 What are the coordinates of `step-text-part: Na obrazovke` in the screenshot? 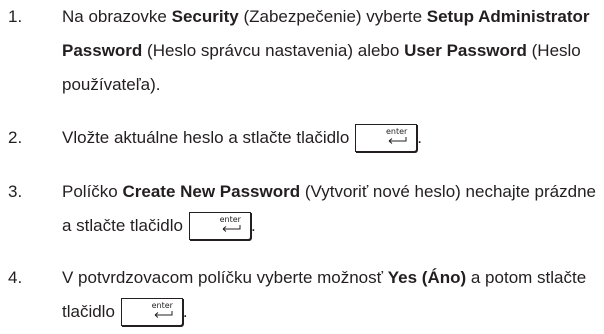 It's located at (117, 16).